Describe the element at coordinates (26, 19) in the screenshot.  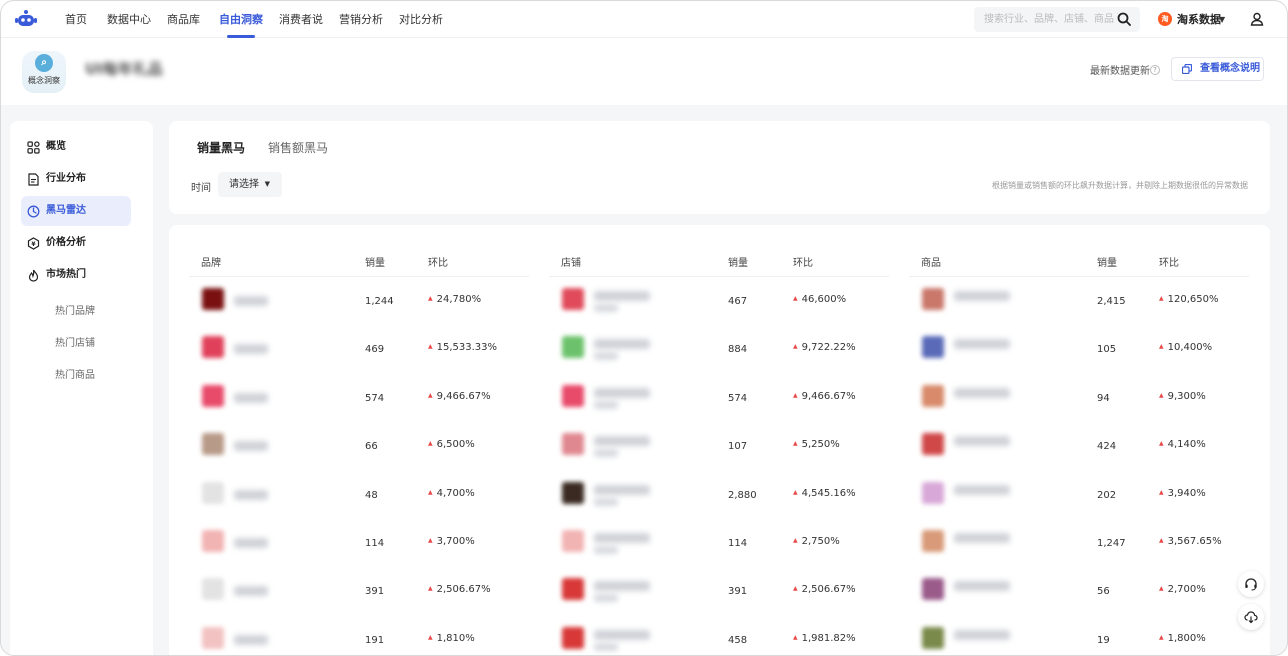
I see `robot-logo-icon` at that location.